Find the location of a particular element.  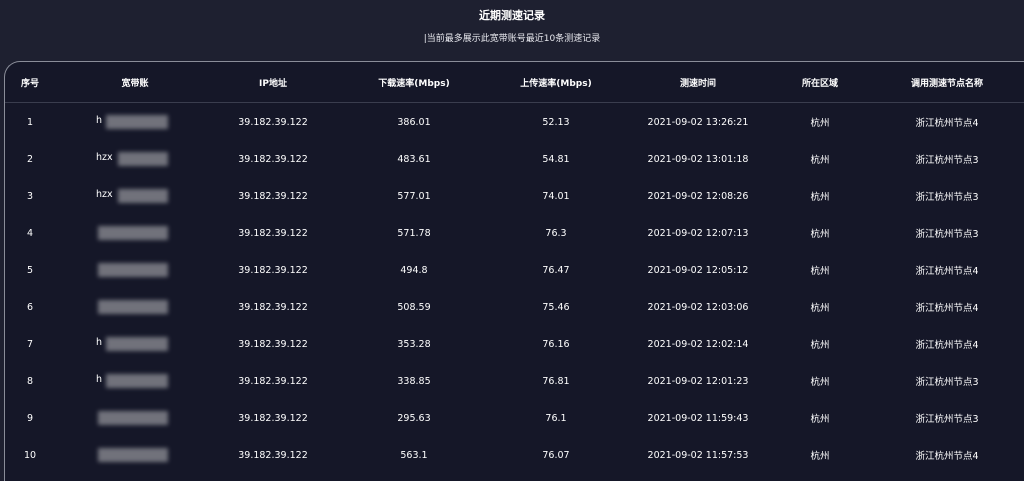

time-cell: 2021-09-02 12:02:14 is located at coordinates (698, 344).